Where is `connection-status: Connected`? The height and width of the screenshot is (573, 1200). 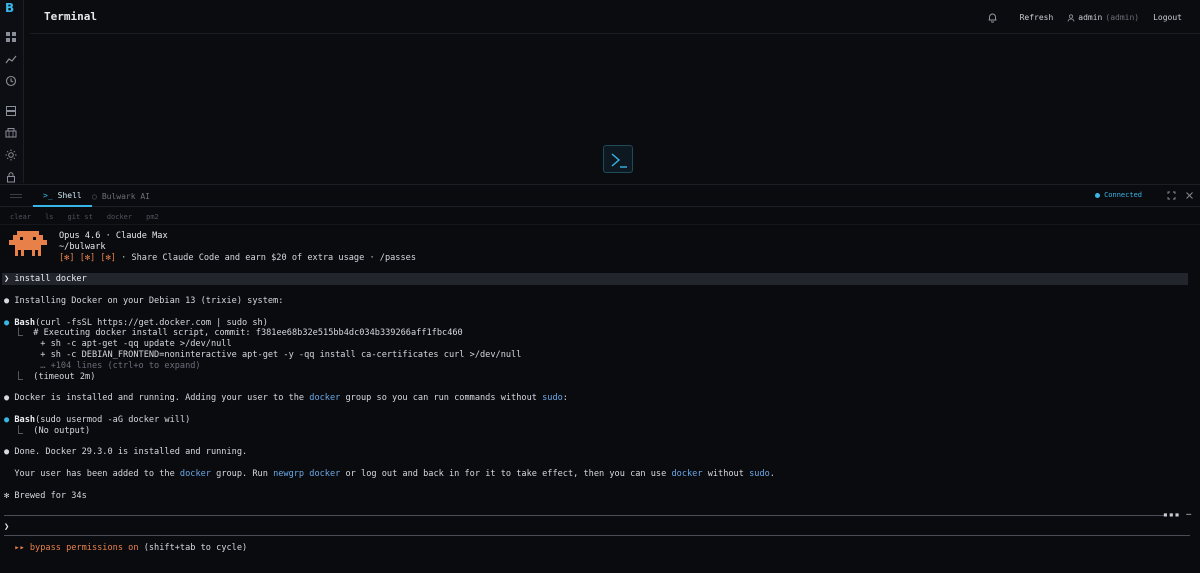 connection-status: Connected is located at coordinates (1118, 195).